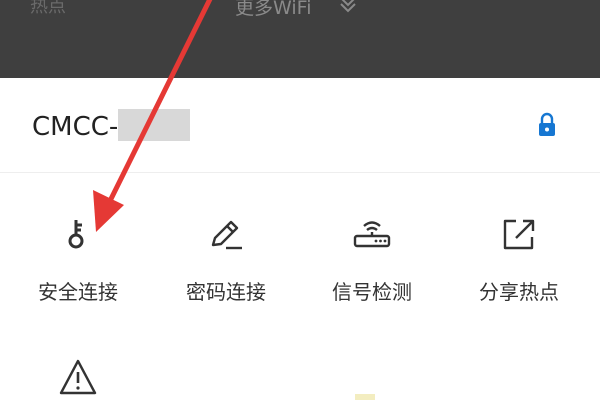 The height and width of the screenshot is (400, 600). I want to click on lock-icon, so click(547, 124).